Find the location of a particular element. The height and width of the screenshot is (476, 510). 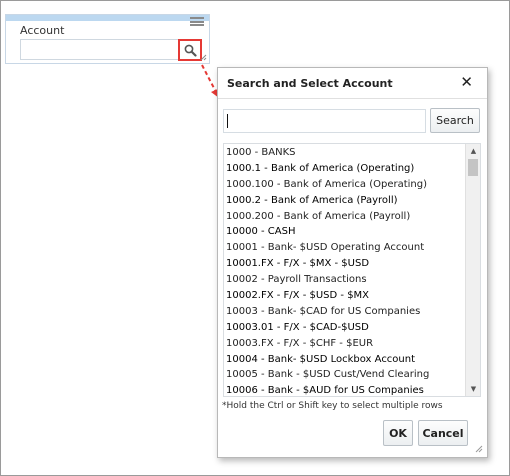

account-field-panel: Account is located at coordinates (107, 39).